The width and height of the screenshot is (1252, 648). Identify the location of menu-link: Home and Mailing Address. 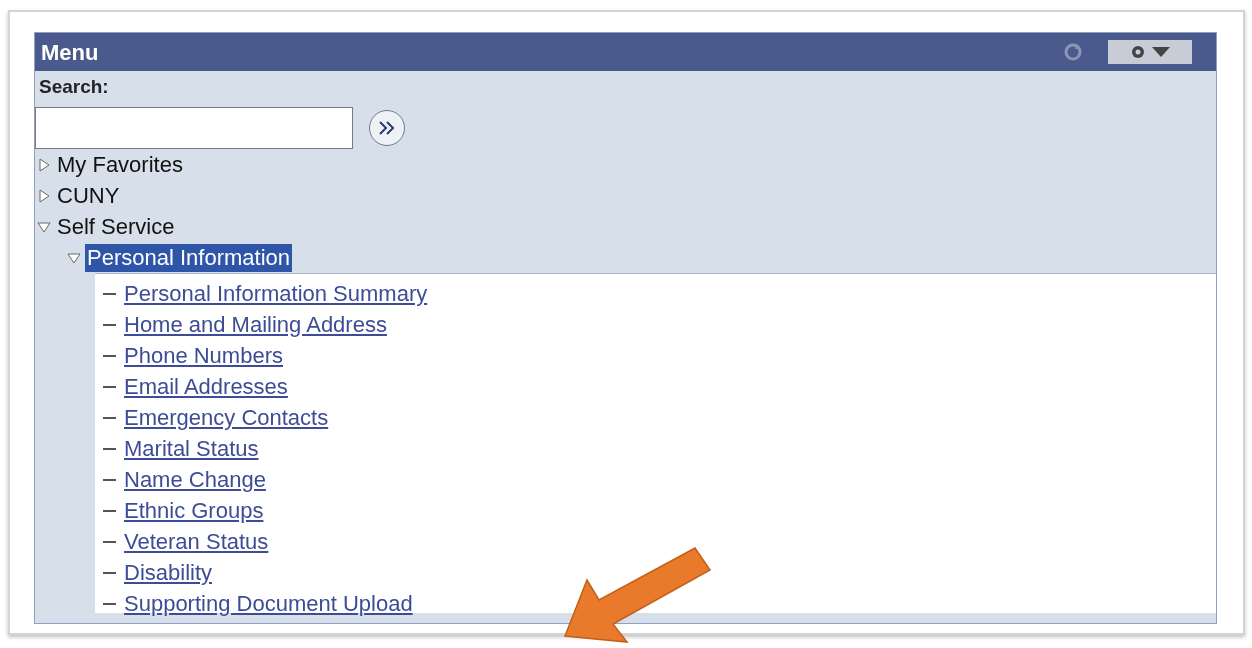
(255, 324).